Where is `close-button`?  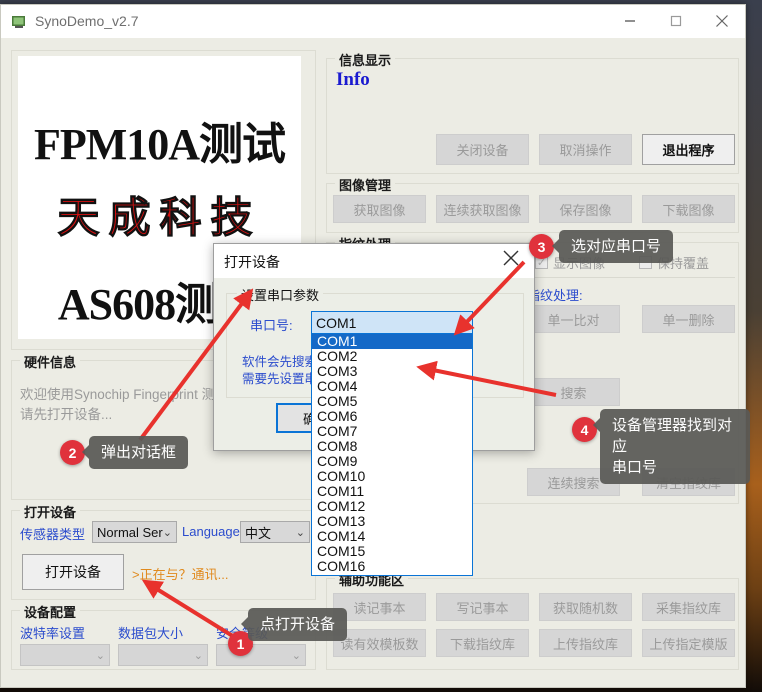
close-button is located at coordinates (722, 21).